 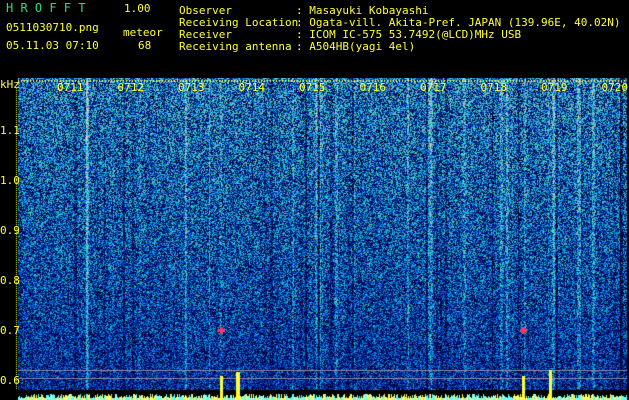 I want to click on app-title: H R O F F T, so click(x=46, y=8).